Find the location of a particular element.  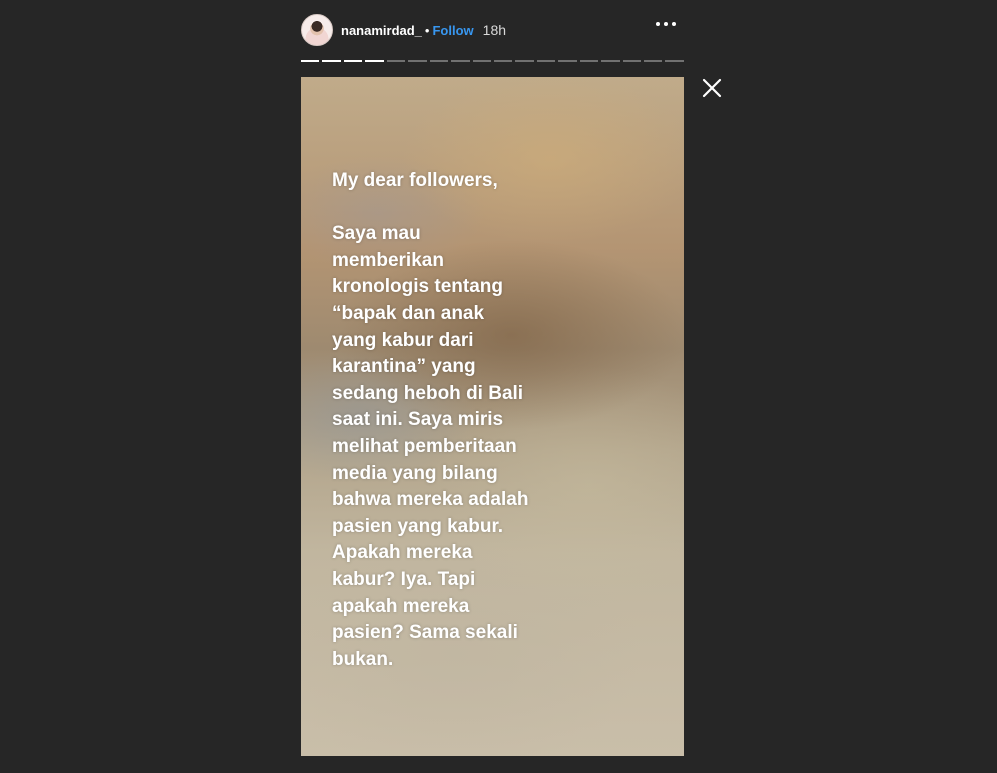

story-header: nanamirdad_ • Follow 18h is located at coordinates (492, 30).